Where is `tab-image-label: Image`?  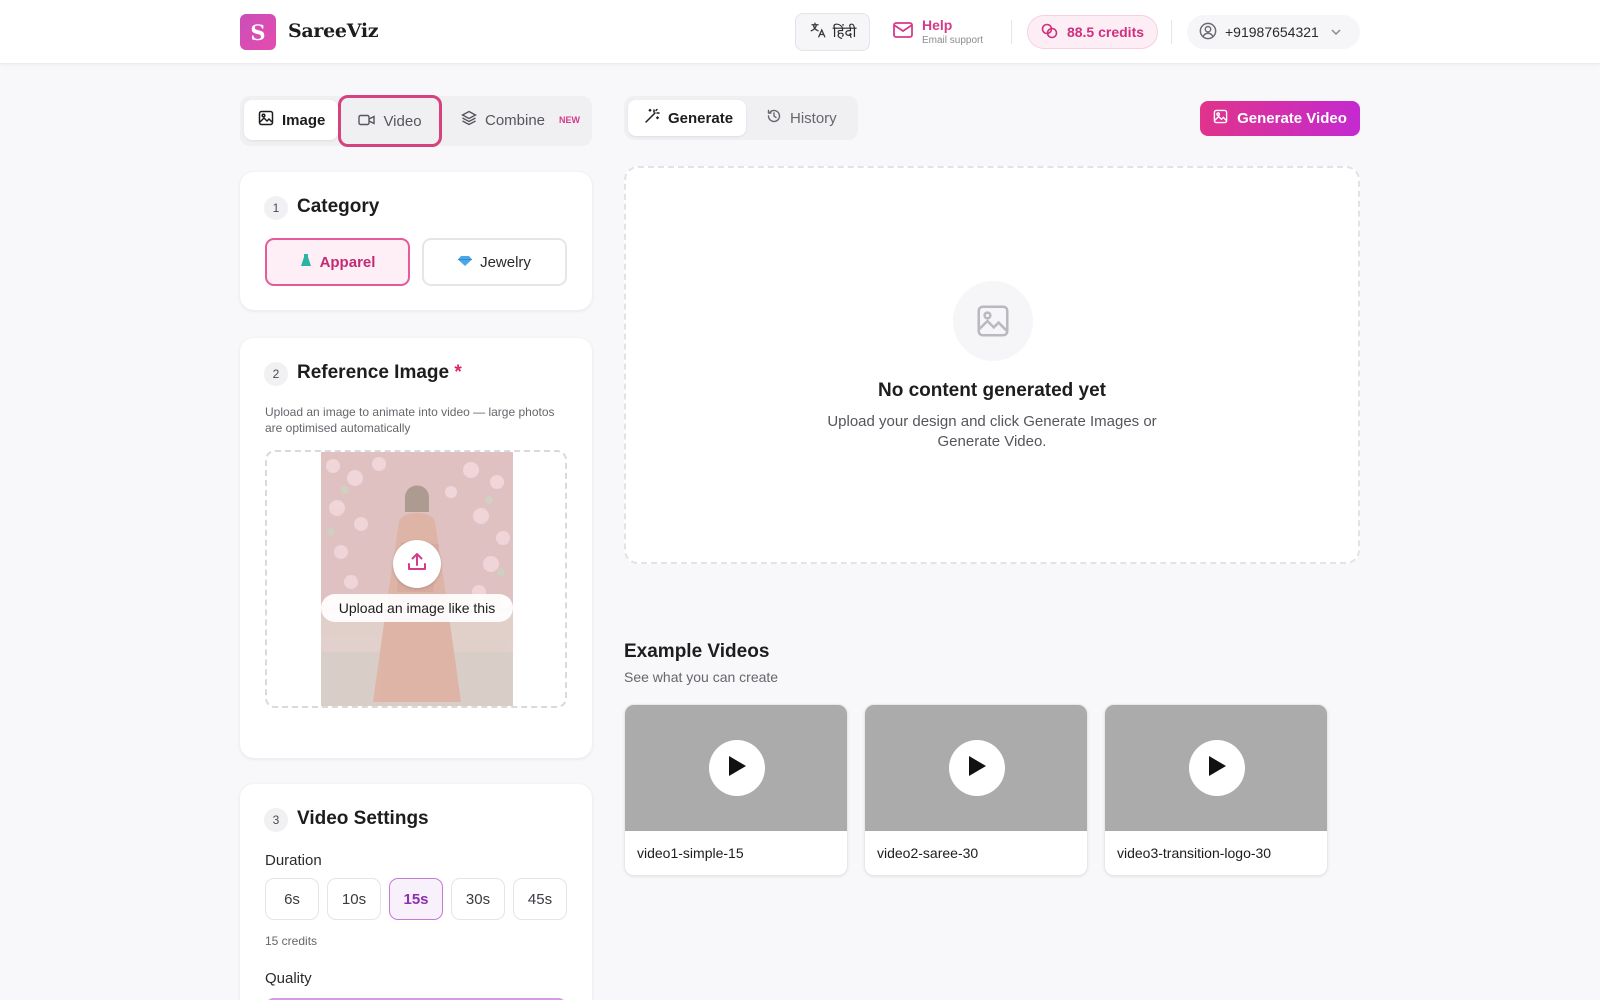 tab-image-label: Image is located at coordinates (304, 120).